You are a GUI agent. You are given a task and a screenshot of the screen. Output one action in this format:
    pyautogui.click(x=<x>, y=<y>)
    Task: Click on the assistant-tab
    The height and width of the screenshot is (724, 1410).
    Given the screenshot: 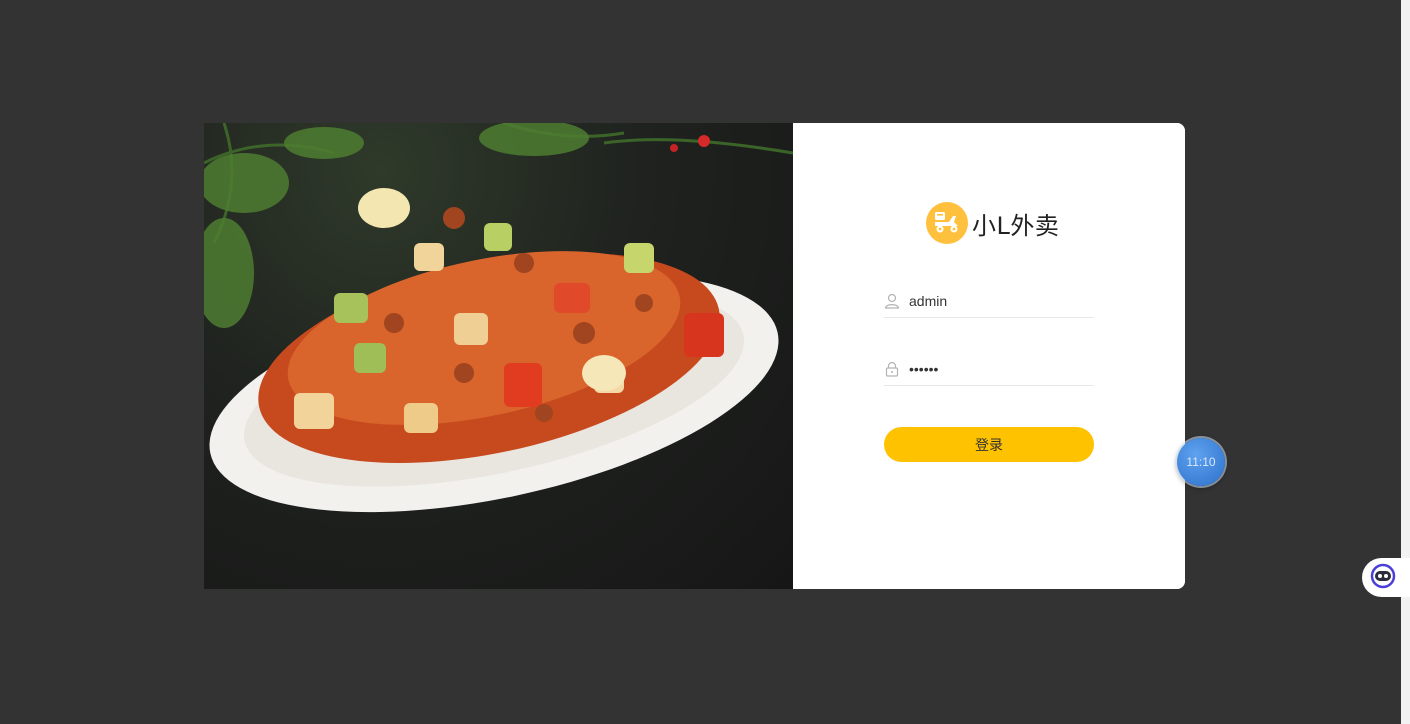 What is the action you would take?
    pyautogui.click(x=1386, y=577)
    